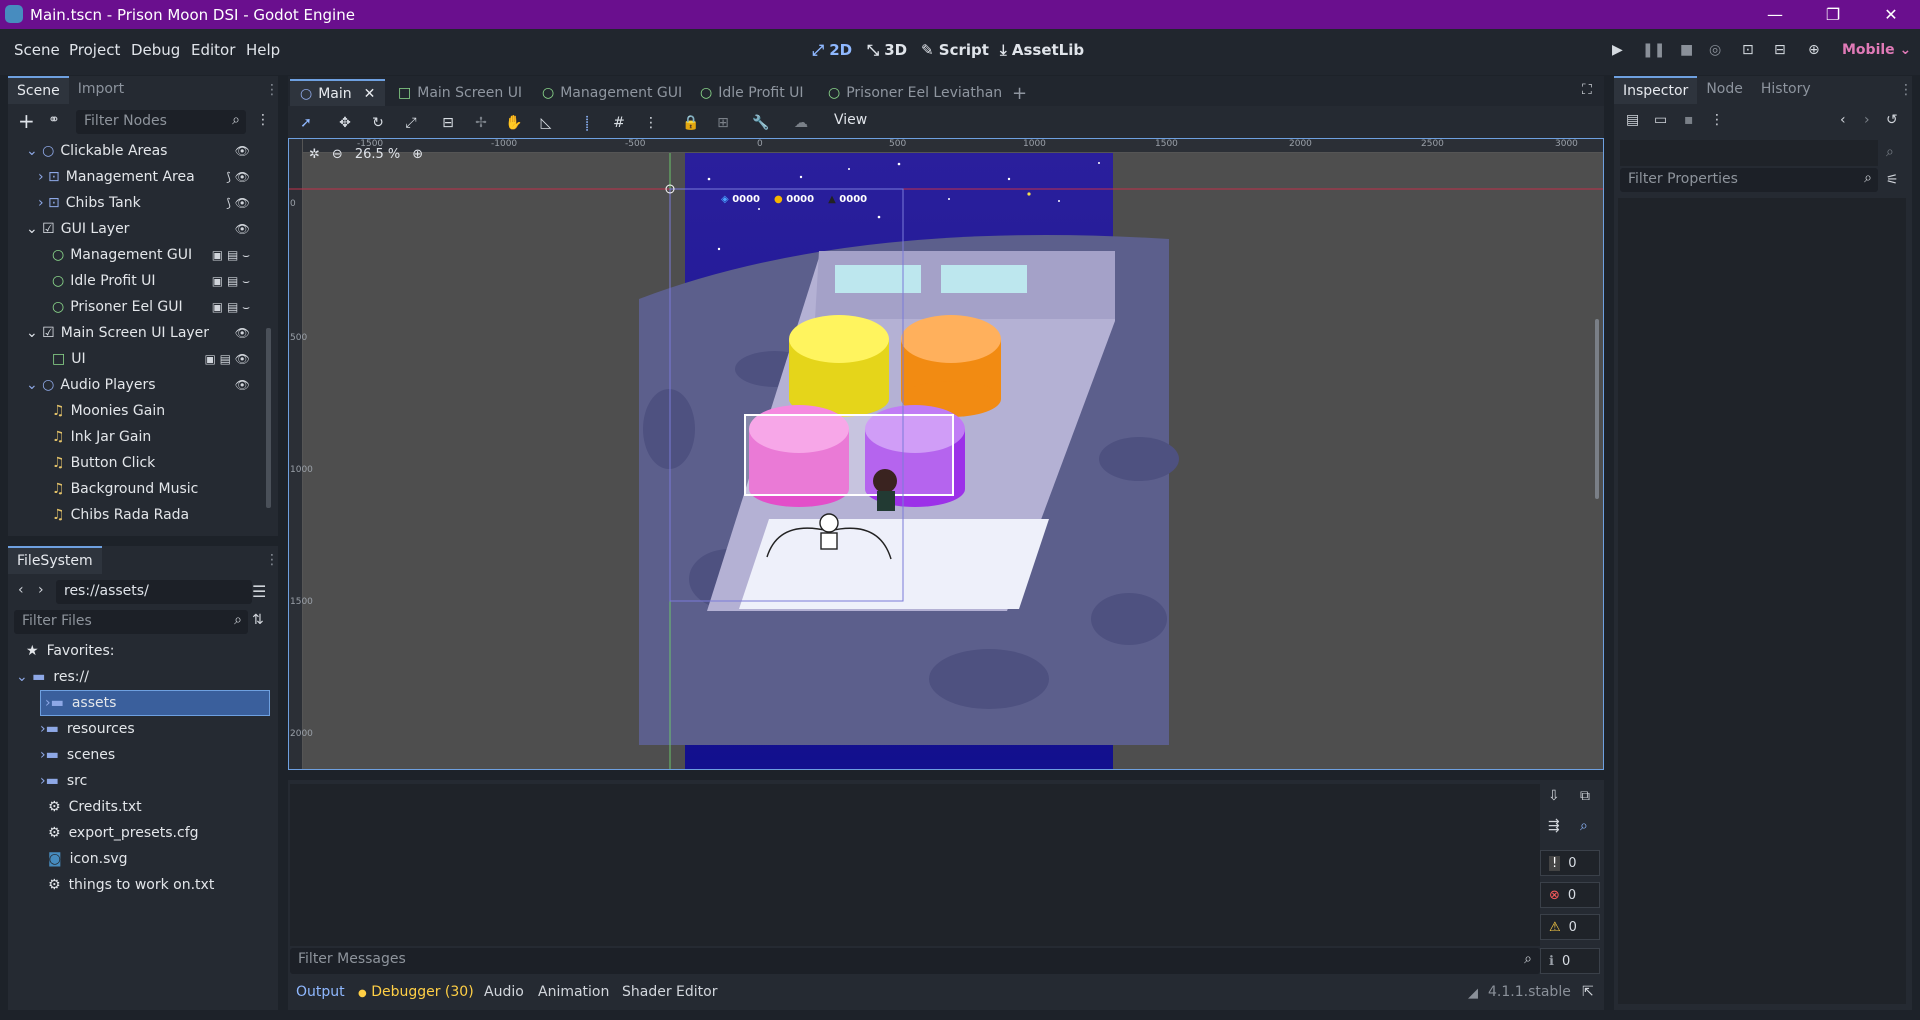 The width and height of the screenshot is (1920, 1020). What do you see at coordinates (37, 50) in the screenshot?
I see `menu-scene: Scene` at bounding box center [37, 50].